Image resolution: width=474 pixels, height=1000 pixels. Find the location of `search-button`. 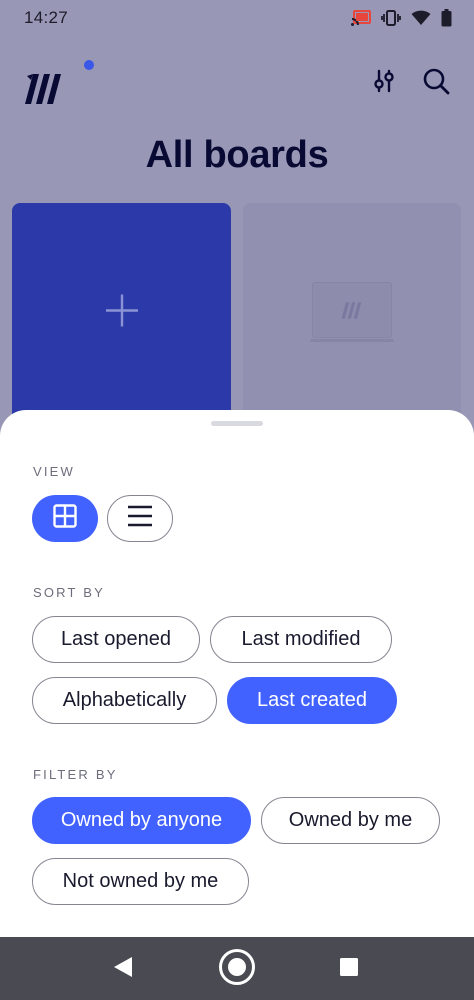

search-button is located at coordinates (436, 83).